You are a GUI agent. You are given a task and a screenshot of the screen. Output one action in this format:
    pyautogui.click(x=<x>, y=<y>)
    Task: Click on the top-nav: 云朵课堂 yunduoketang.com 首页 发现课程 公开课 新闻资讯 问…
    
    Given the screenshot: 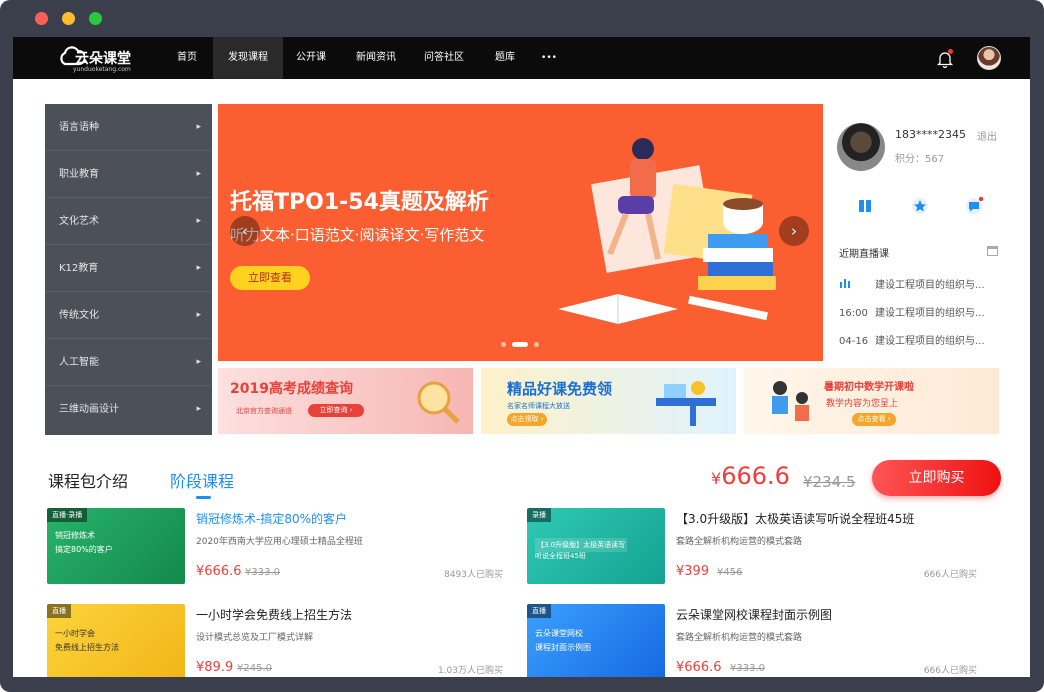 What is the action you would take?
    pyautogui.click(x=521, y=58)
    